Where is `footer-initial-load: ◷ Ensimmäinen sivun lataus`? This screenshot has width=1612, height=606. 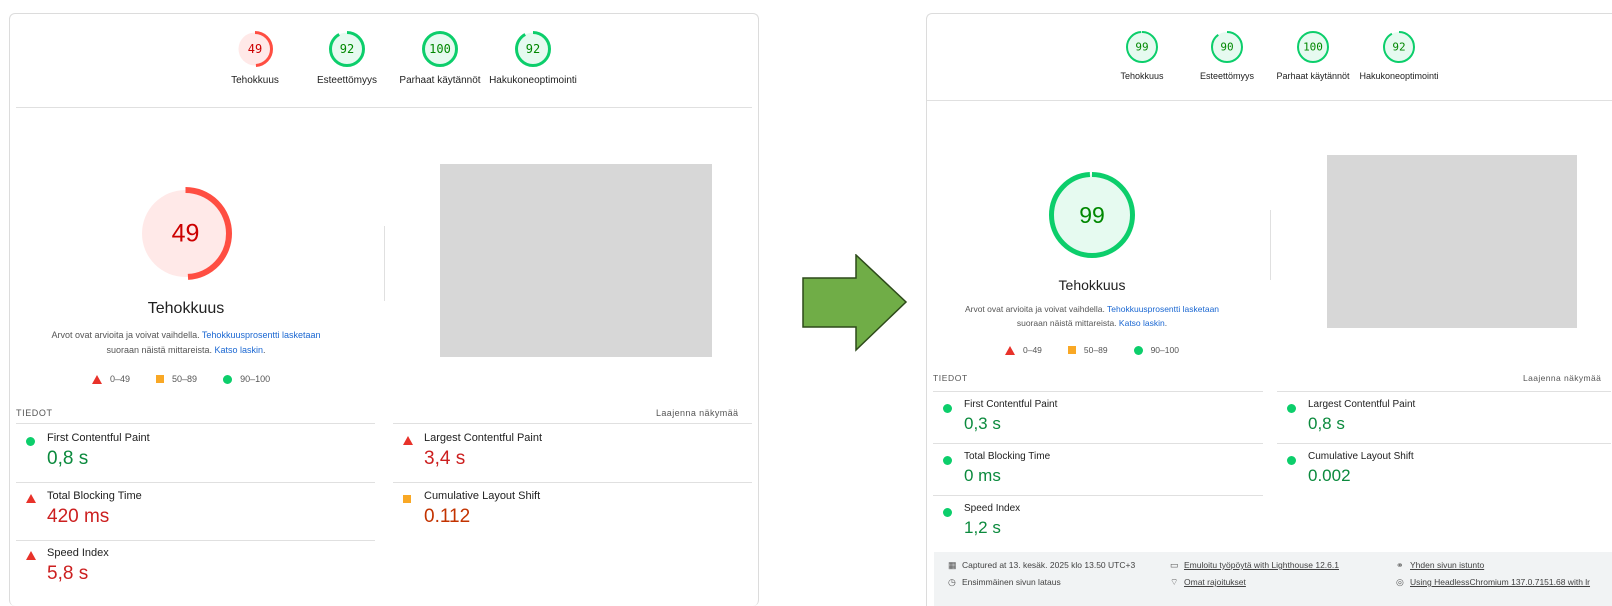
footer-initial-load: ◷ Ensimmäinen sivun lataus is located at coordinates (1004, 582).